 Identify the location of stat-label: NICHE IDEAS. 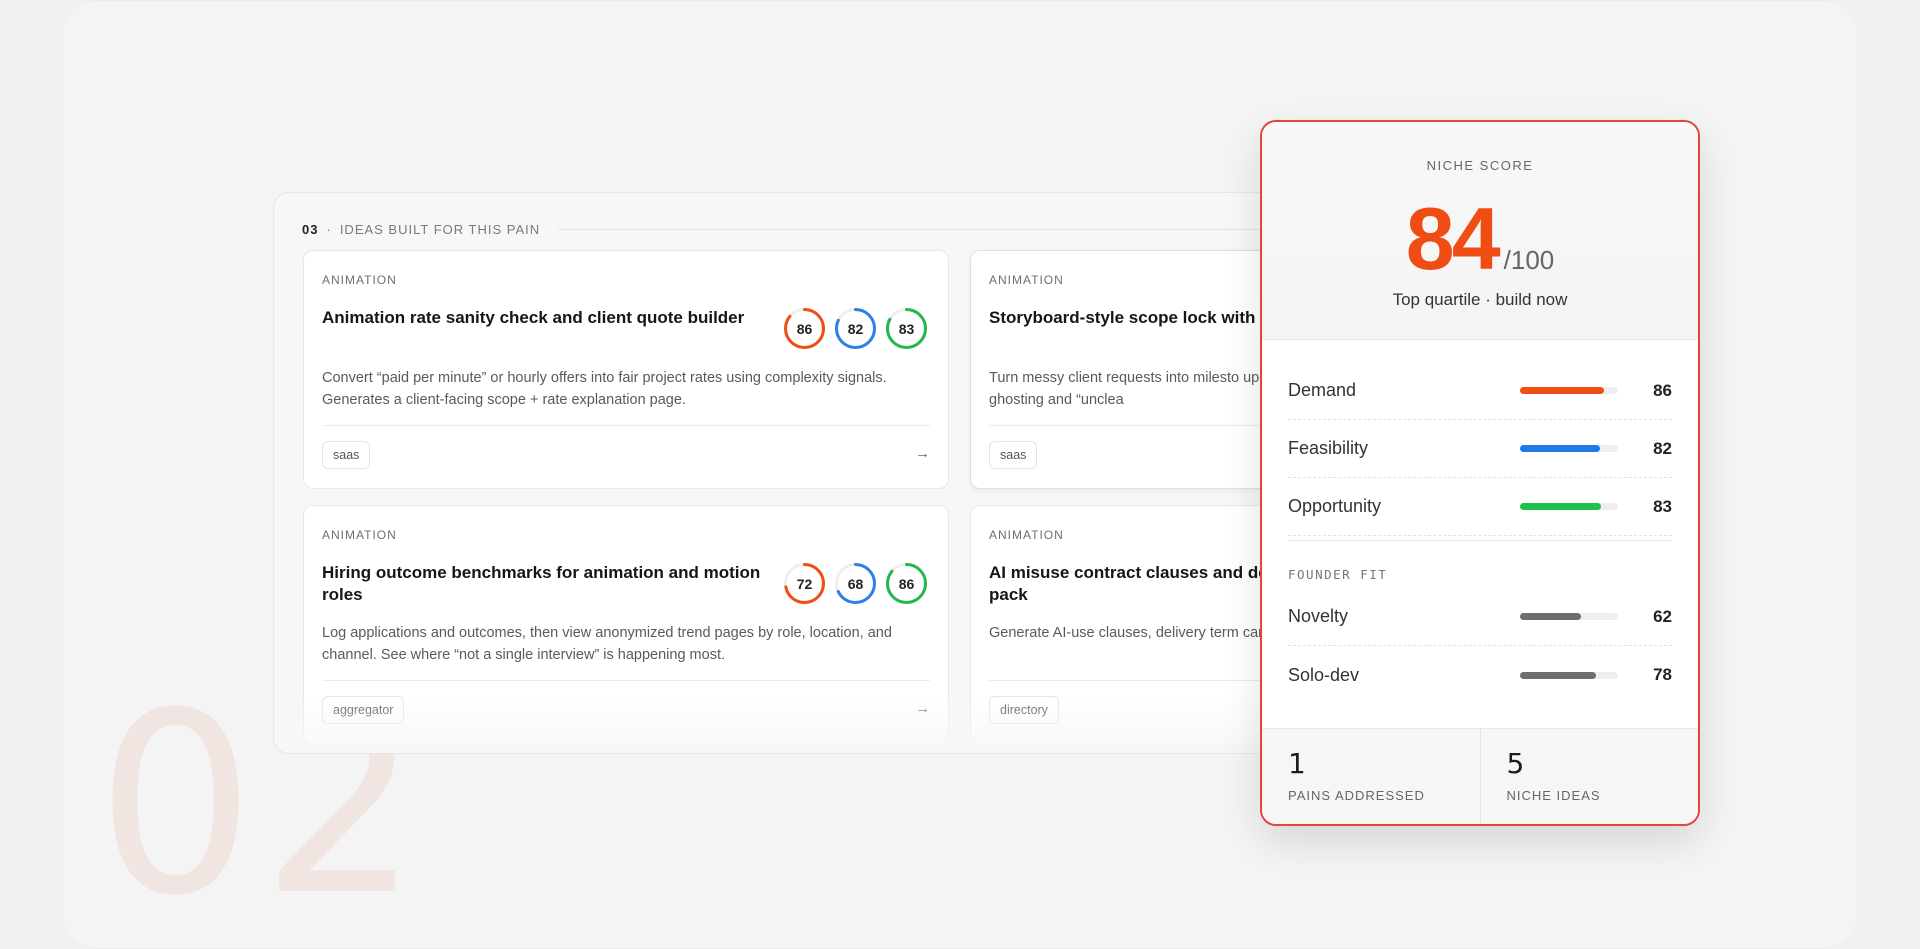
(1553, 795).